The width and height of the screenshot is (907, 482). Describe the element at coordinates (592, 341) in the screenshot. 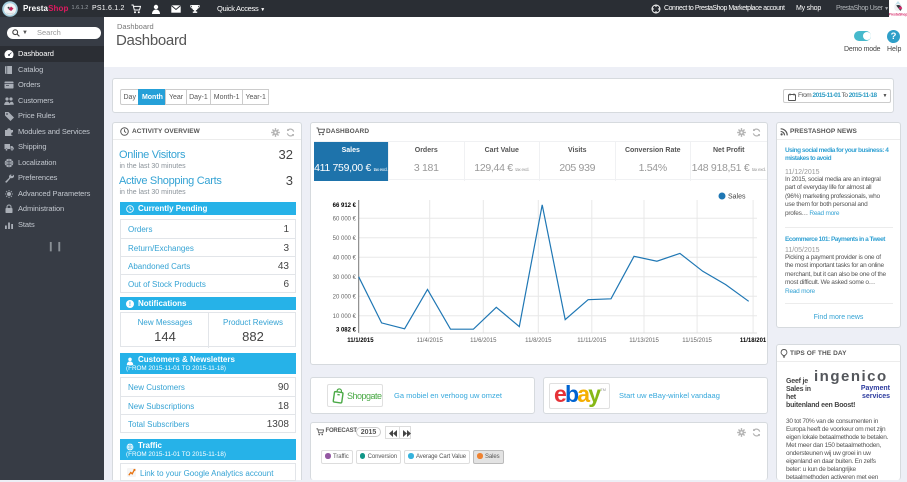

I see `svg-text: 11/11/2015` at that location.